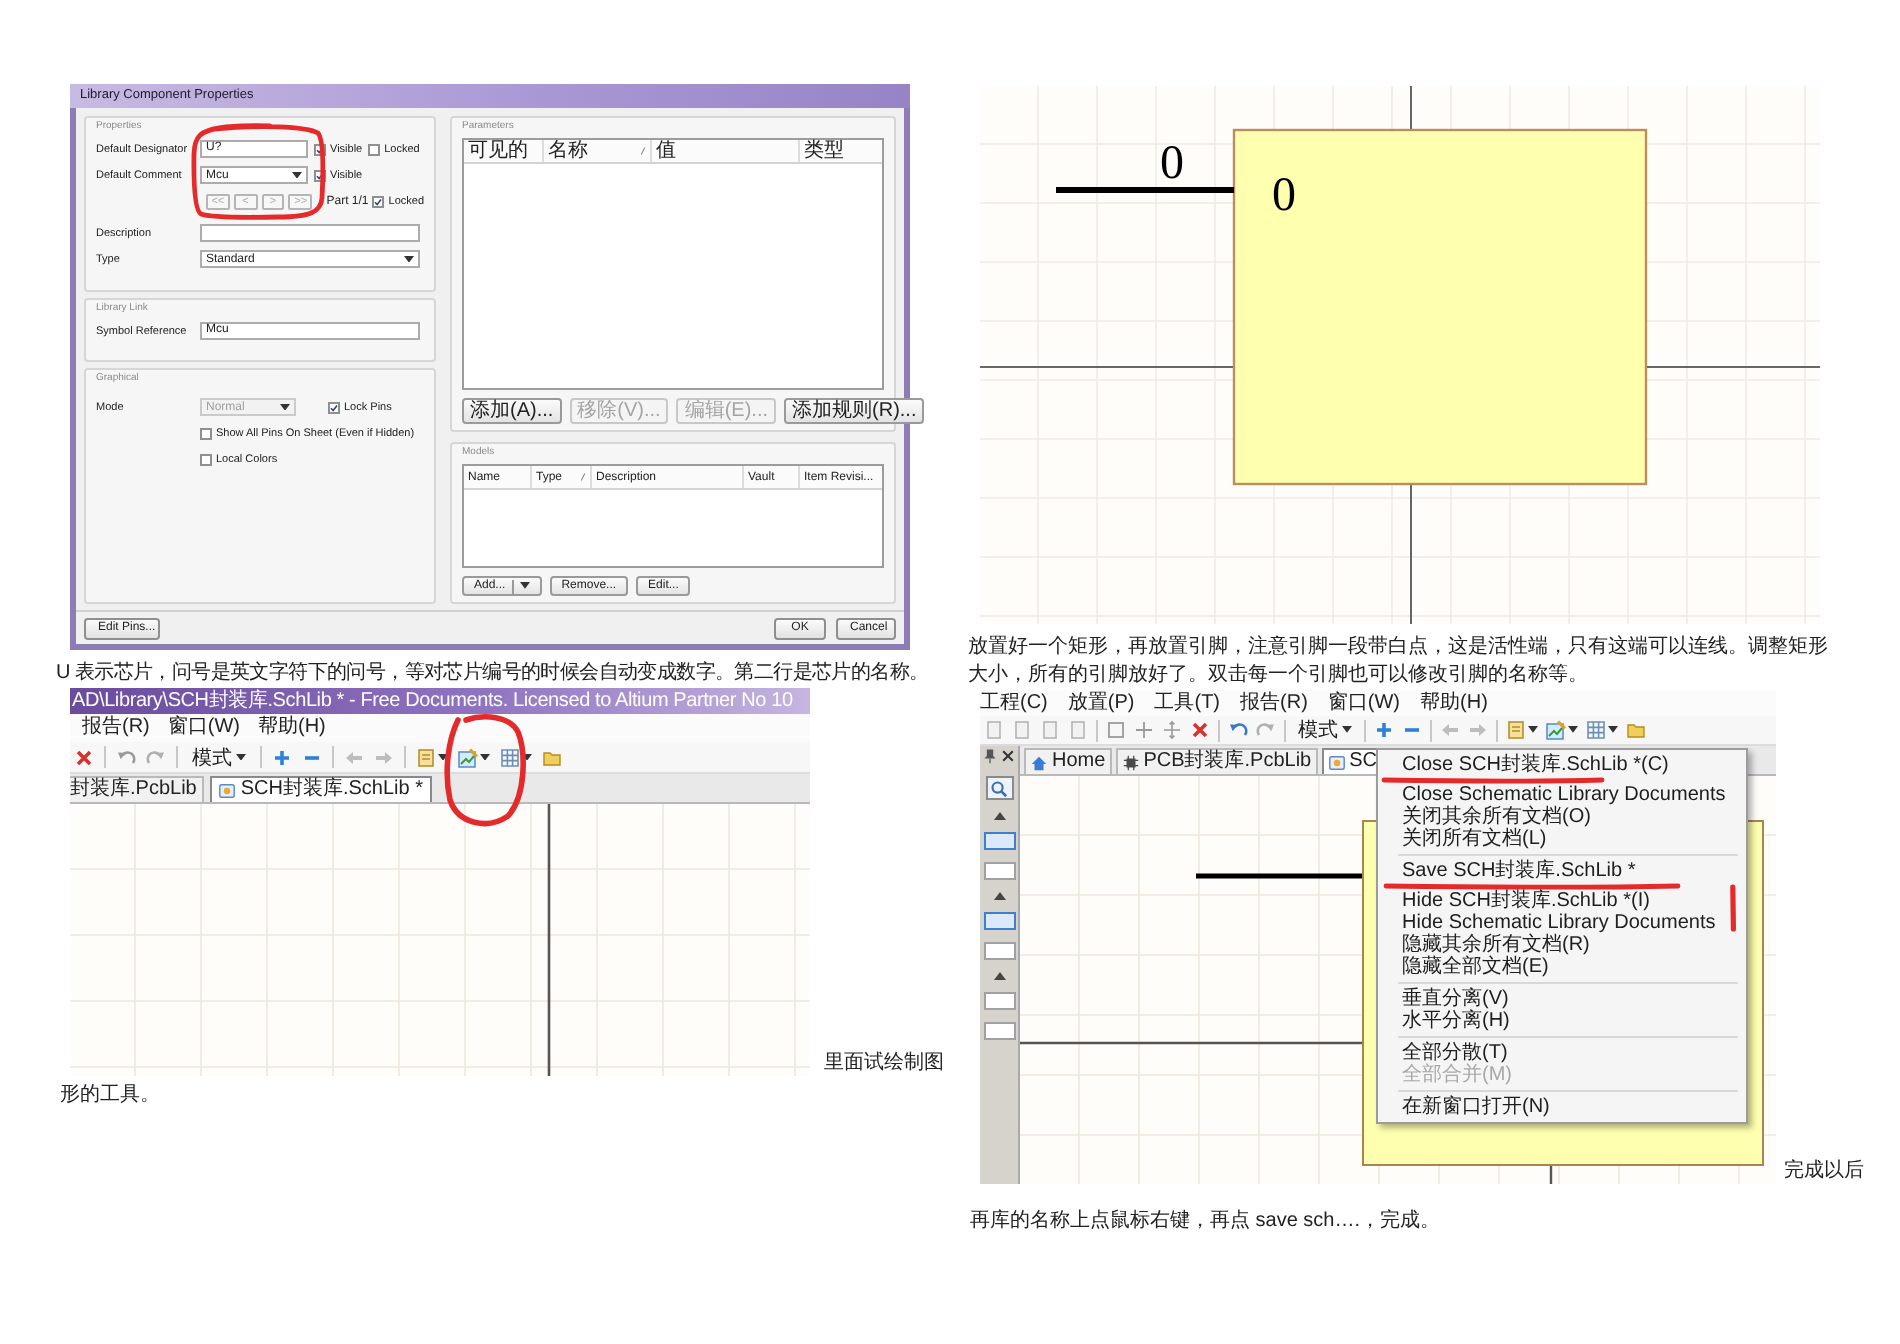 Image resolution: width=1900 pixels, height=1344 pixels. Describe the element at coordinates (1205, 1221) in the screenshot. I see `paragraph-text: 再库的名称上点鼠标右键，再点 save sch….，完成。` at that location.